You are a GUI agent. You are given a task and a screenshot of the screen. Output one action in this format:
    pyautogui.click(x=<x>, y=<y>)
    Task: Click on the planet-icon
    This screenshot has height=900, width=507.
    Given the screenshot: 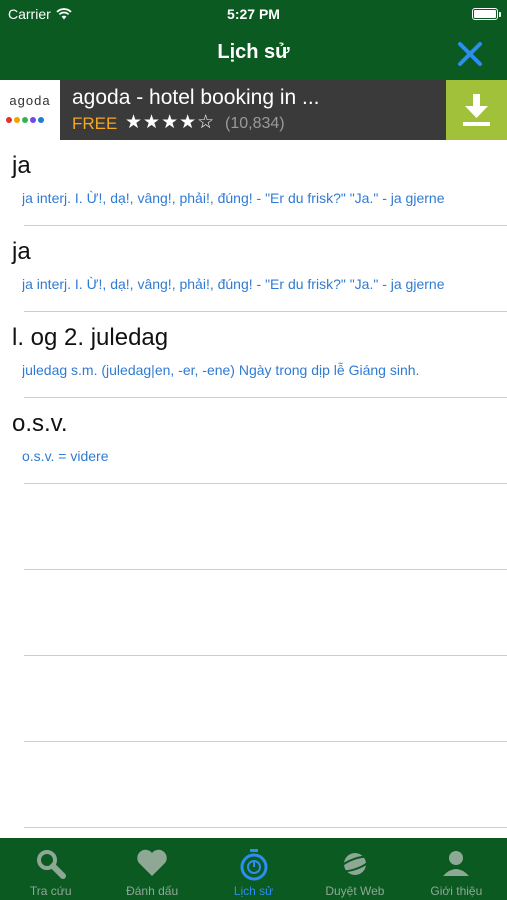 What is the action you would take?
    pyautogui.click(x=355, y=864)
    